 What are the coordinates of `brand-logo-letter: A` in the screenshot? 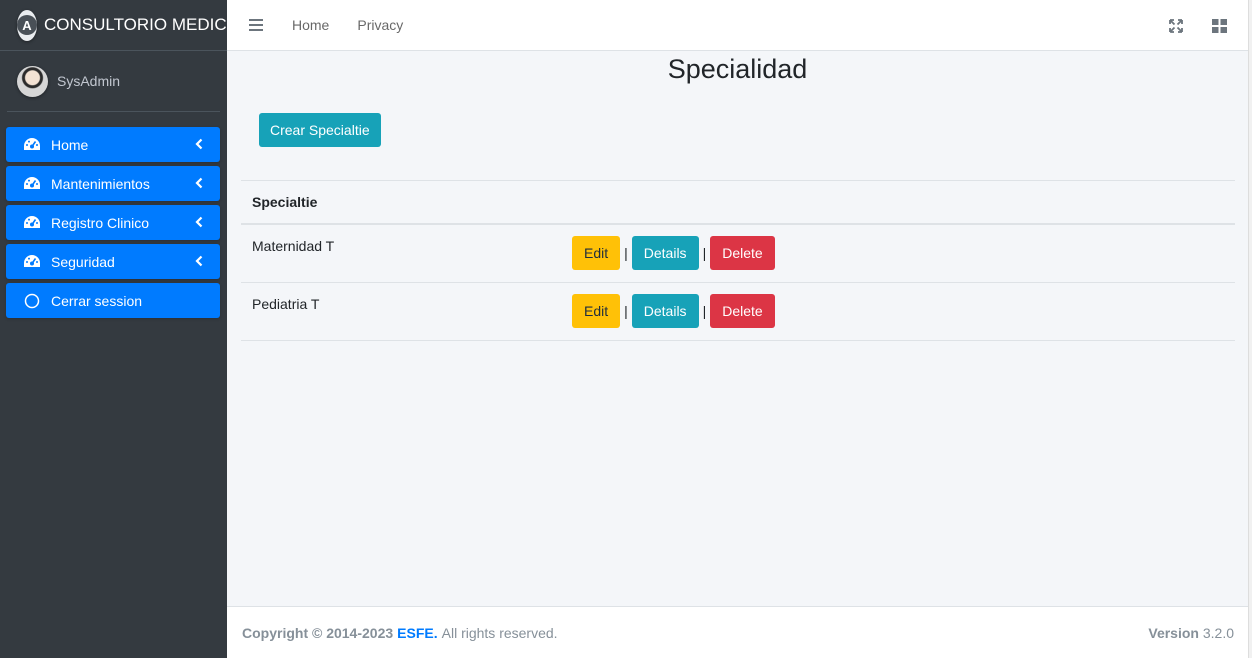 It's located at (27, 25).